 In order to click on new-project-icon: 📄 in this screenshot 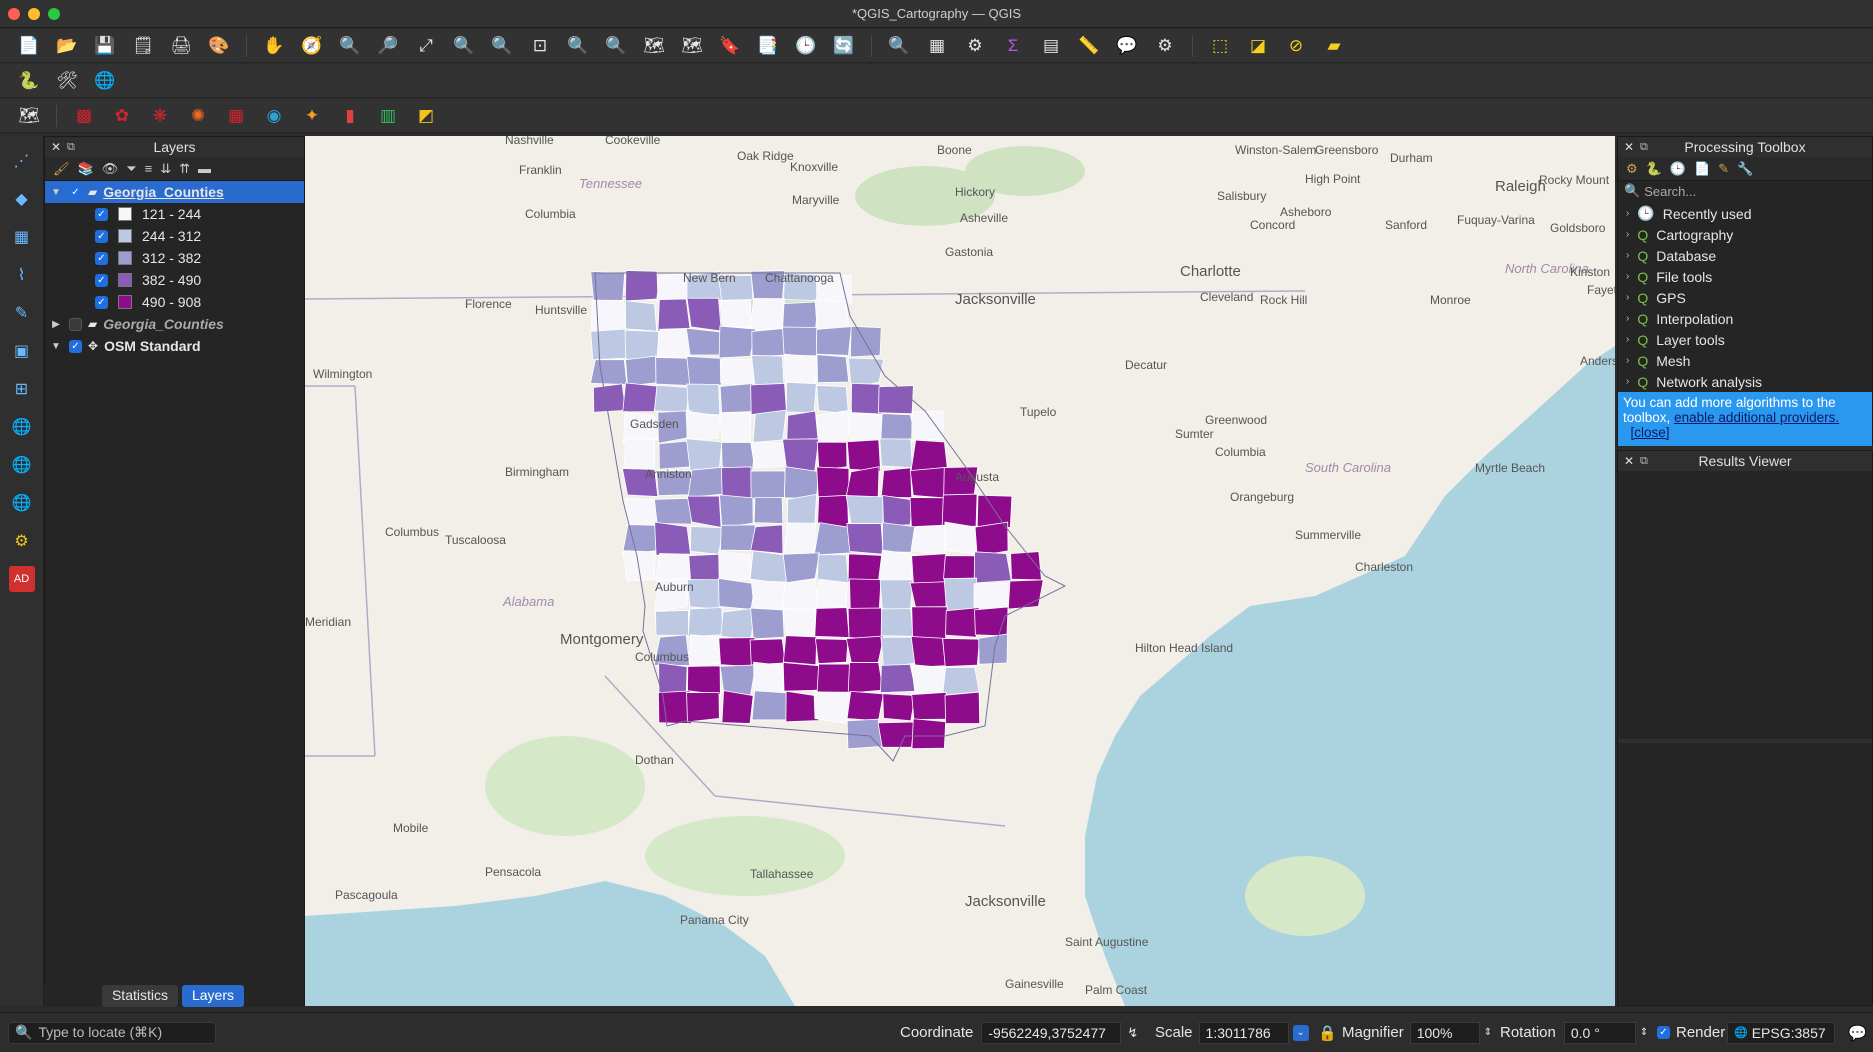, I will do `click(29, 46)`.